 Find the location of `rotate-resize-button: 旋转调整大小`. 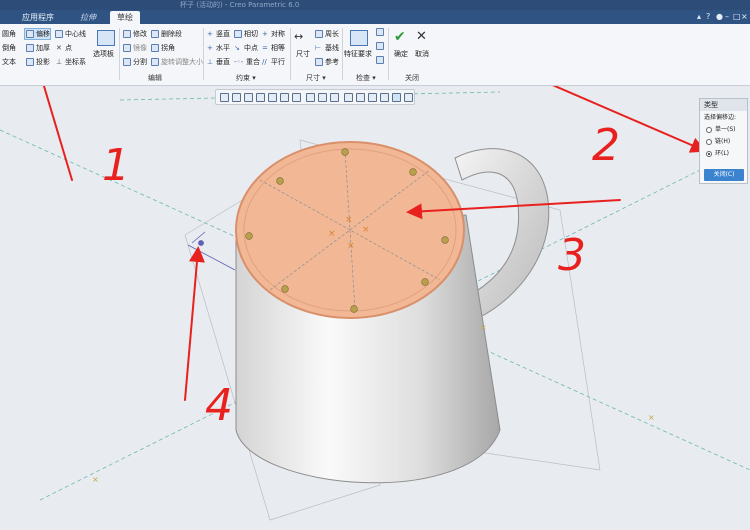

rotate-resize-button: 旋转调整大小 is located at coordinates (182, 62).